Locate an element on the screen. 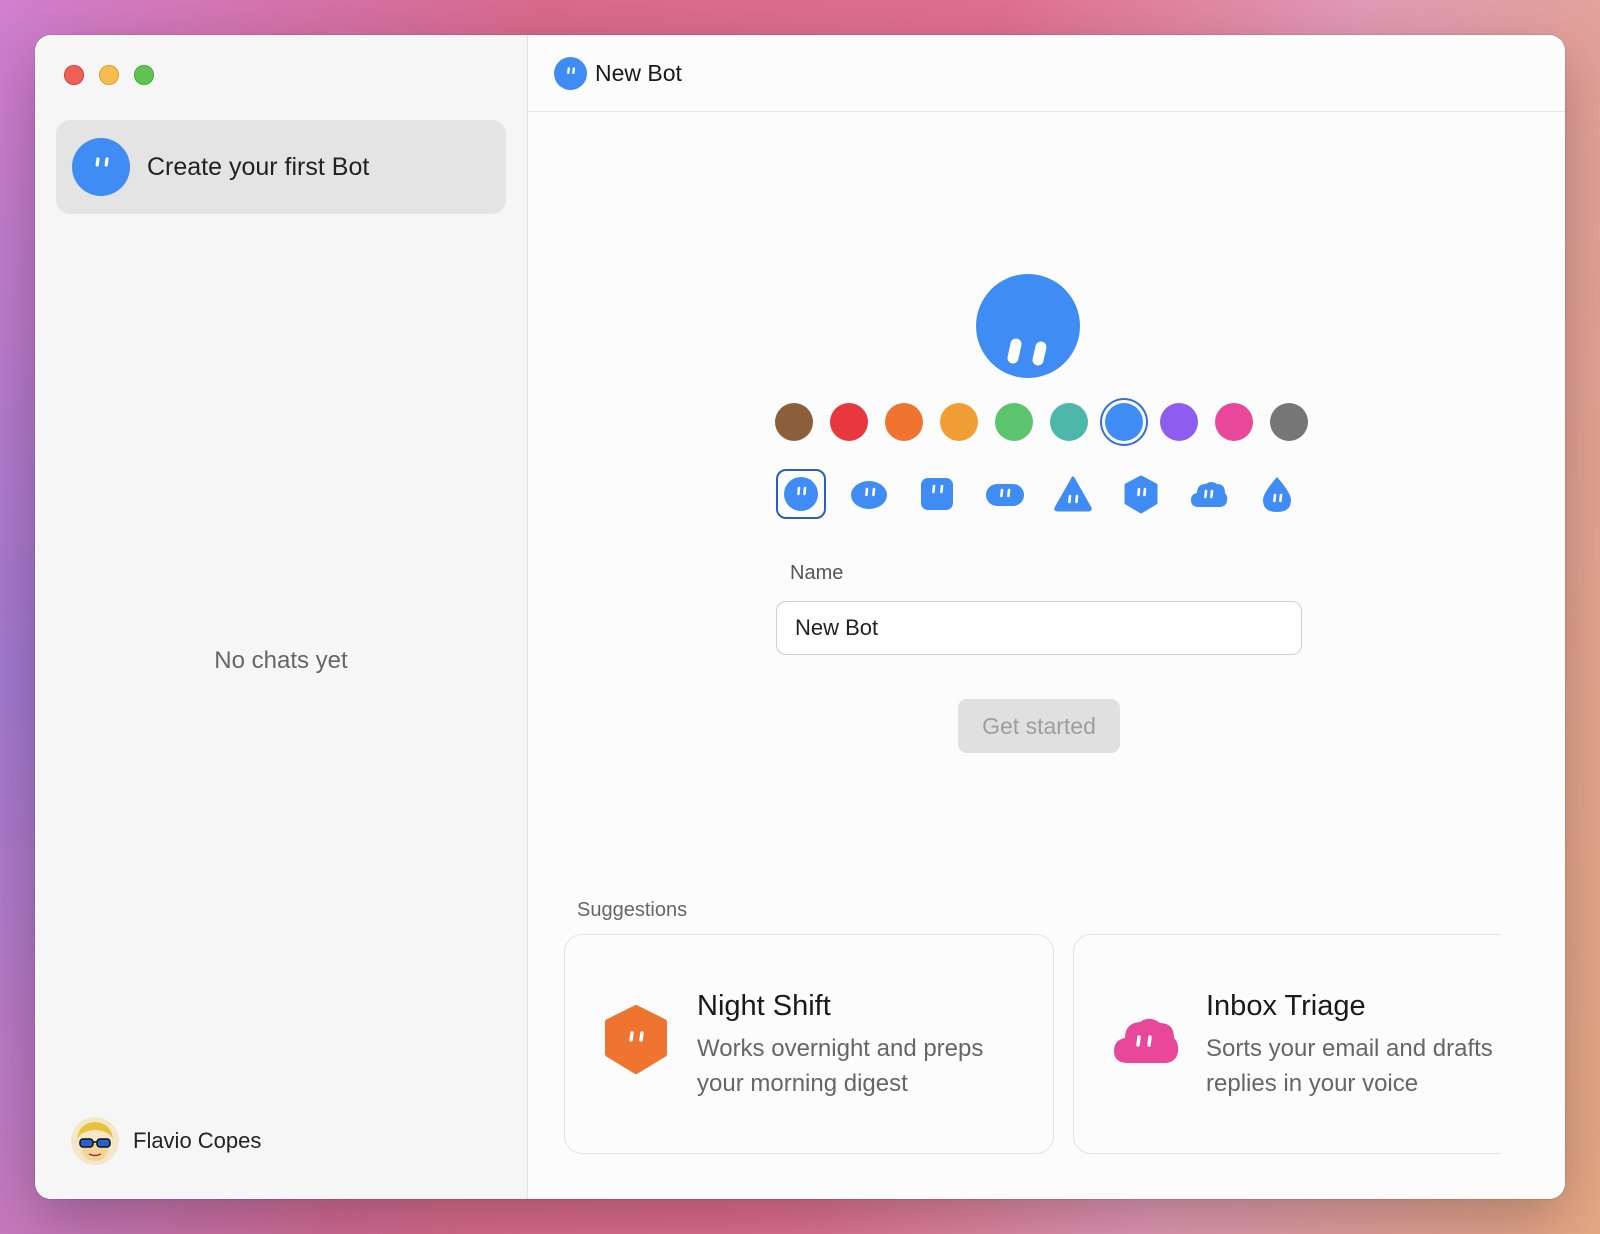 The image size is (1600, 1234). user-profile: Flavio Copes is located at coordinates (166, 1141).